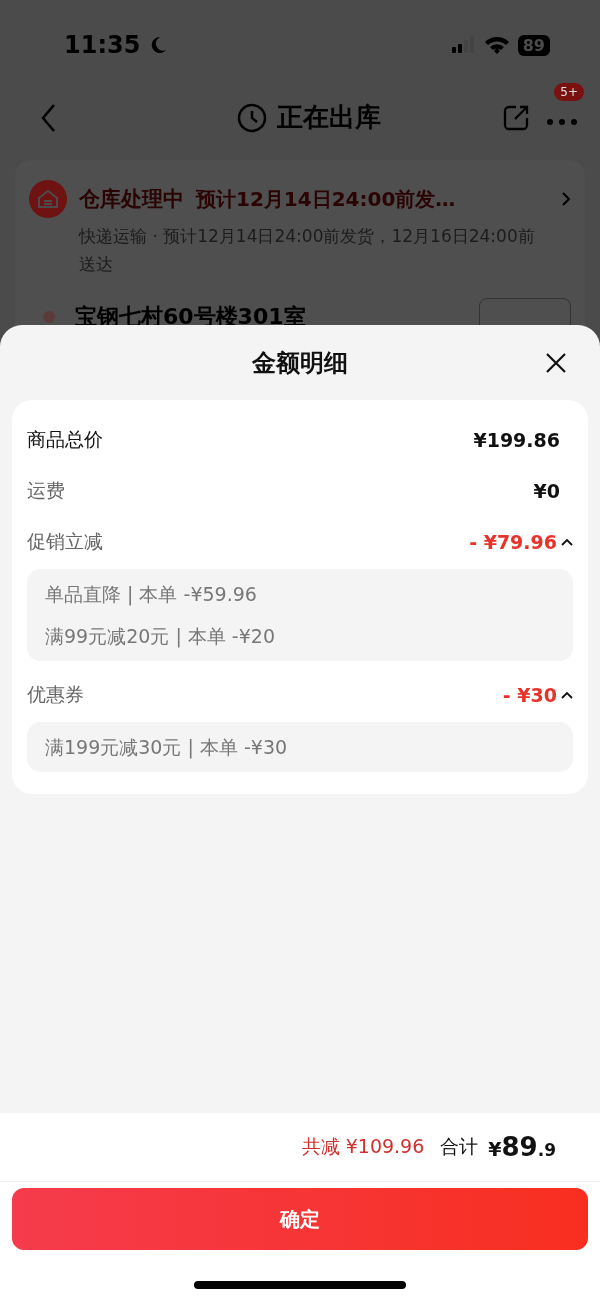 The image size is (600, 1300). Describe the element at coordinates (566, 199) in the screenshot. I see `chevron-right-icon` at that location.